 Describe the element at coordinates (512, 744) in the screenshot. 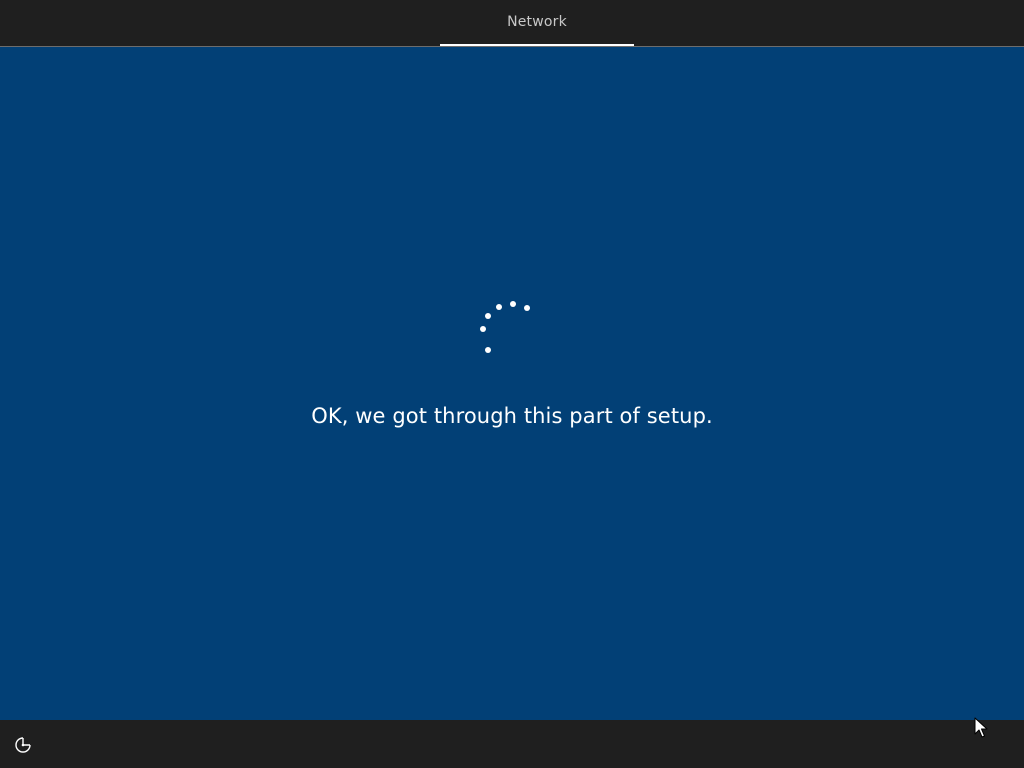

I see `bottom-bar` at that location.